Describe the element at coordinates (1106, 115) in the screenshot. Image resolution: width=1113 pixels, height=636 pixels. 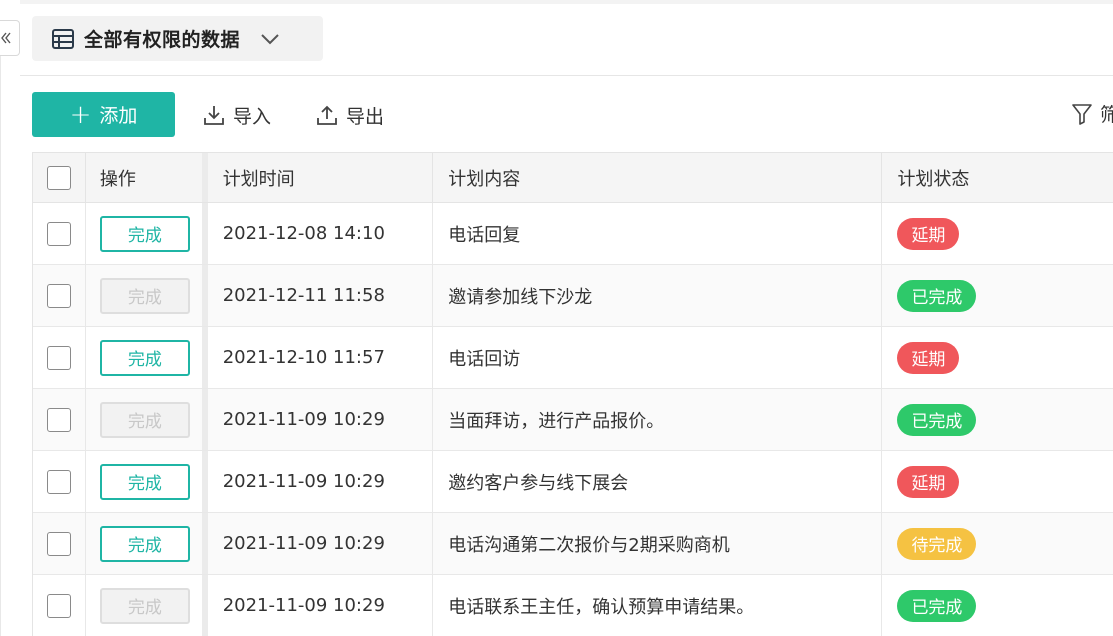
I see `filter-button-label: 筛` at that location.